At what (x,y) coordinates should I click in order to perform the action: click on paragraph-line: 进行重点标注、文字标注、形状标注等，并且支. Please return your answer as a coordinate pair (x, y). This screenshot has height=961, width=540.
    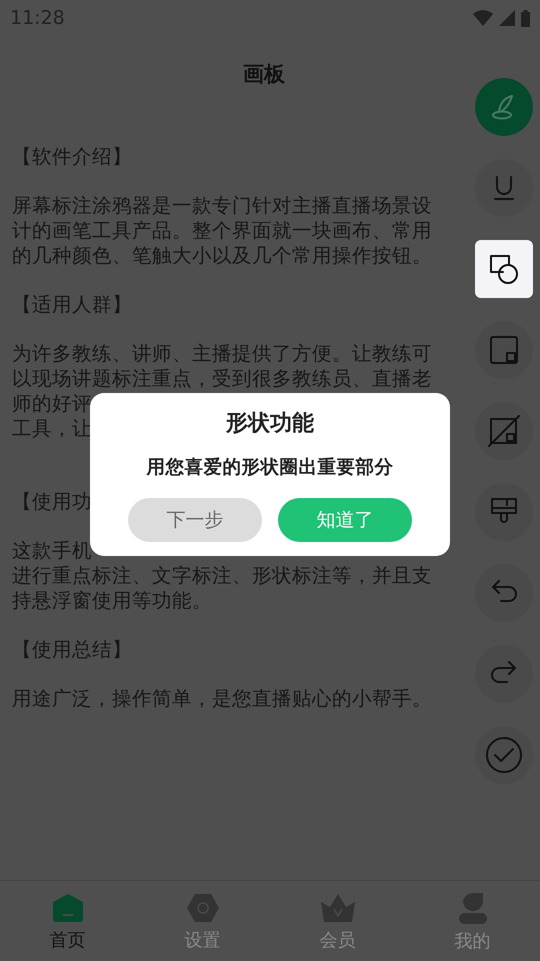
    Looking at the image, I should click on (222, 575).